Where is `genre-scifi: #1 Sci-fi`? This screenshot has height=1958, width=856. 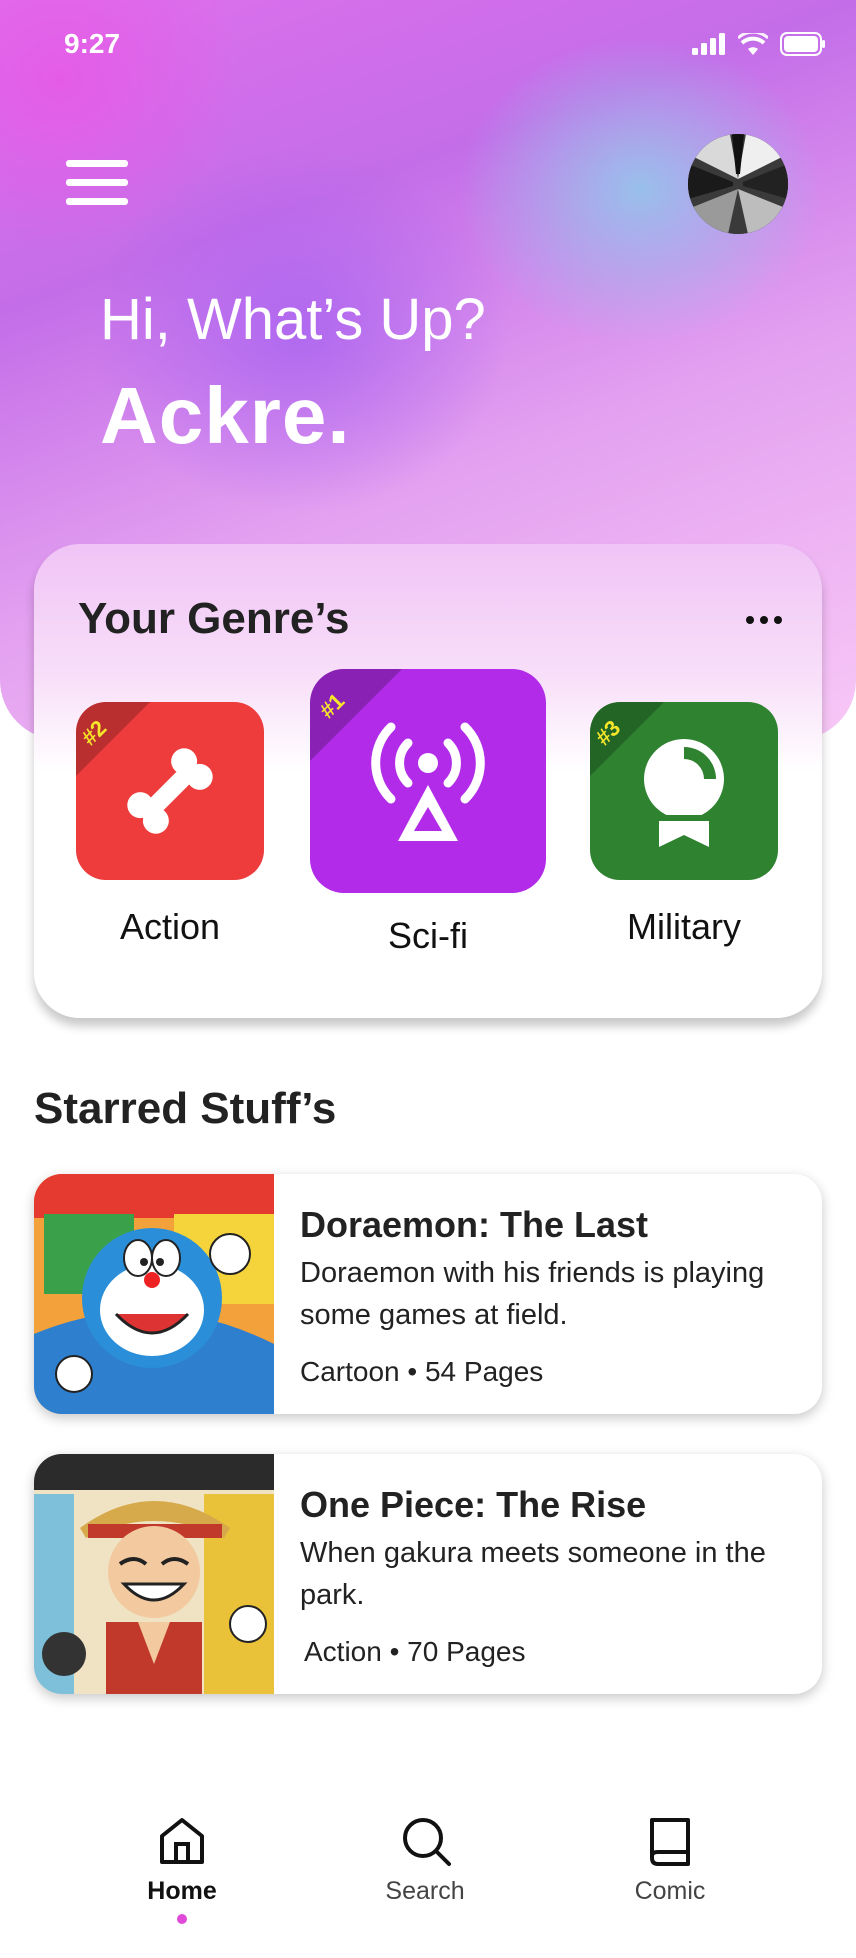
genre-scifi: #1 Sci-fi is located at coordinates (428, 813).